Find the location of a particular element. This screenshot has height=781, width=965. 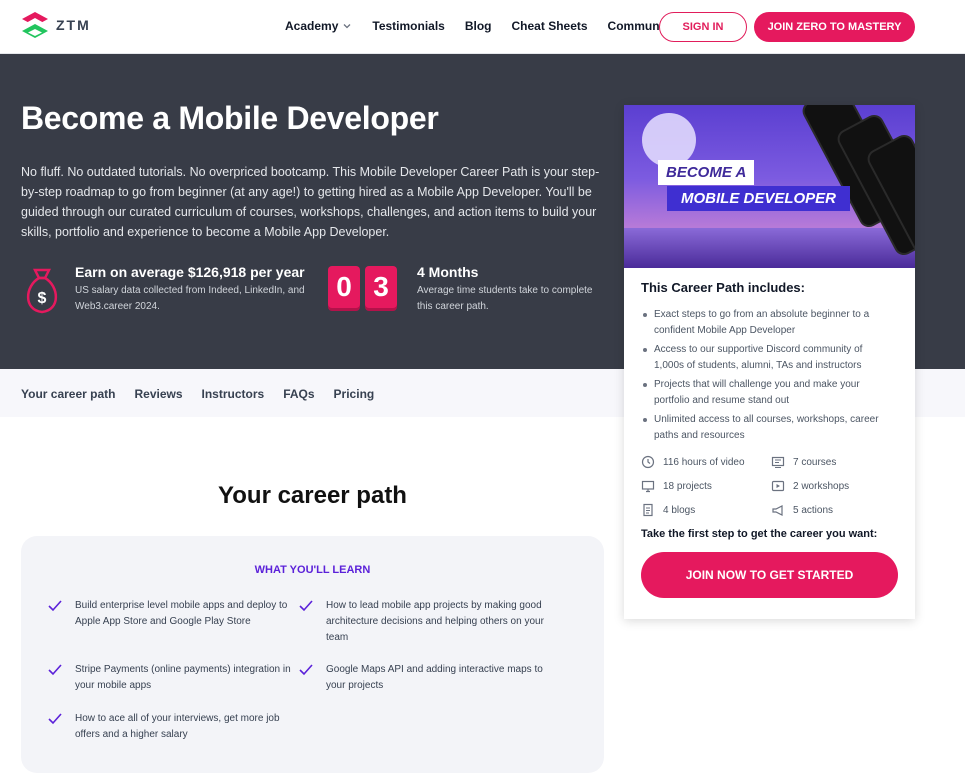

nav-academy: Academy is located at coordinates (318, 26).